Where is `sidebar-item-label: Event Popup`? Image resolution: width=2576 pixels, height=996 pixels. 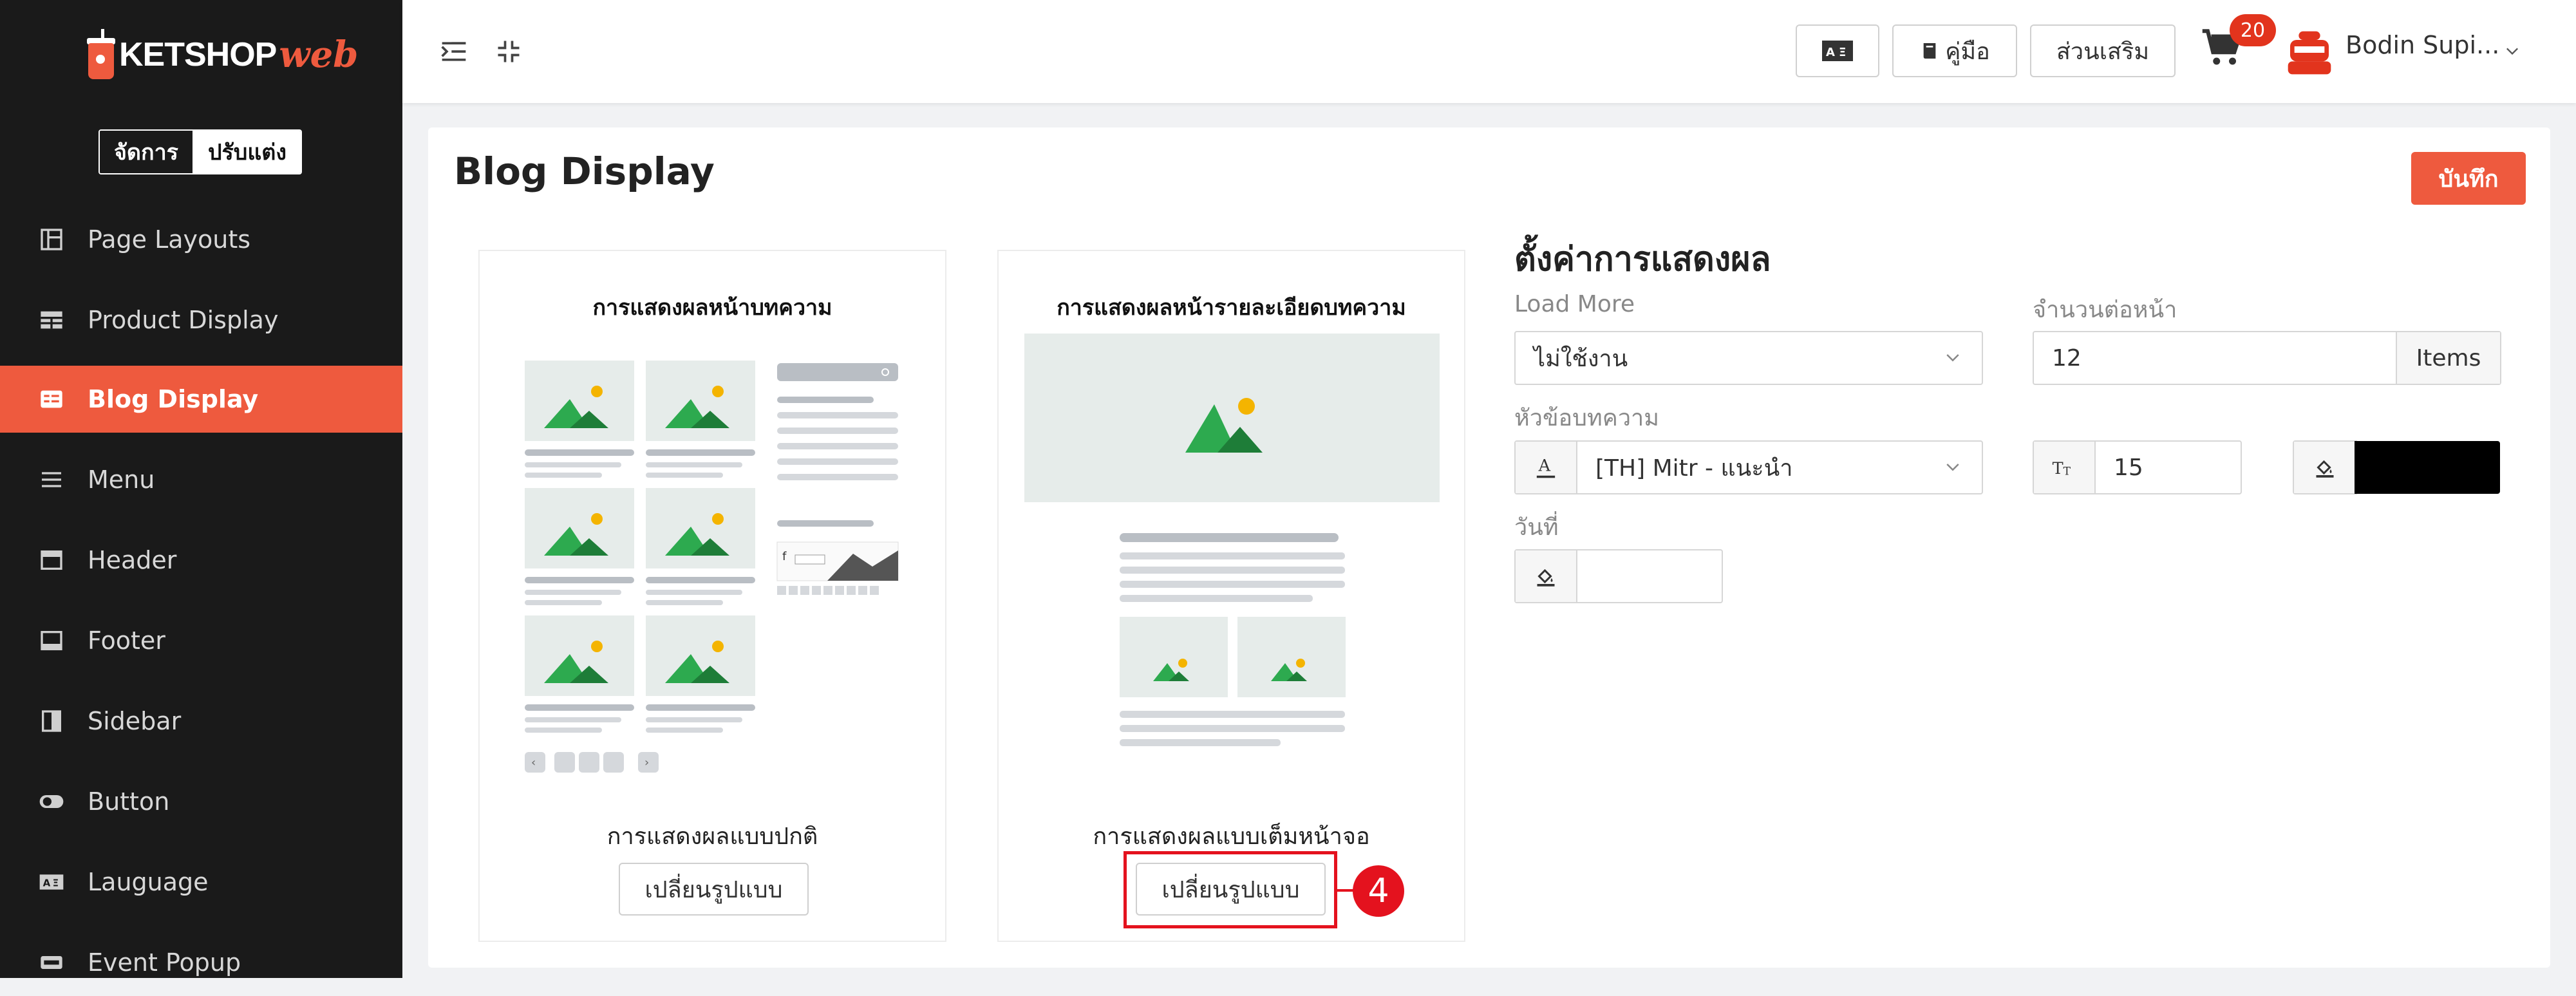
sidebar-item-label: Event Popup is located at coordinates (164, 963).